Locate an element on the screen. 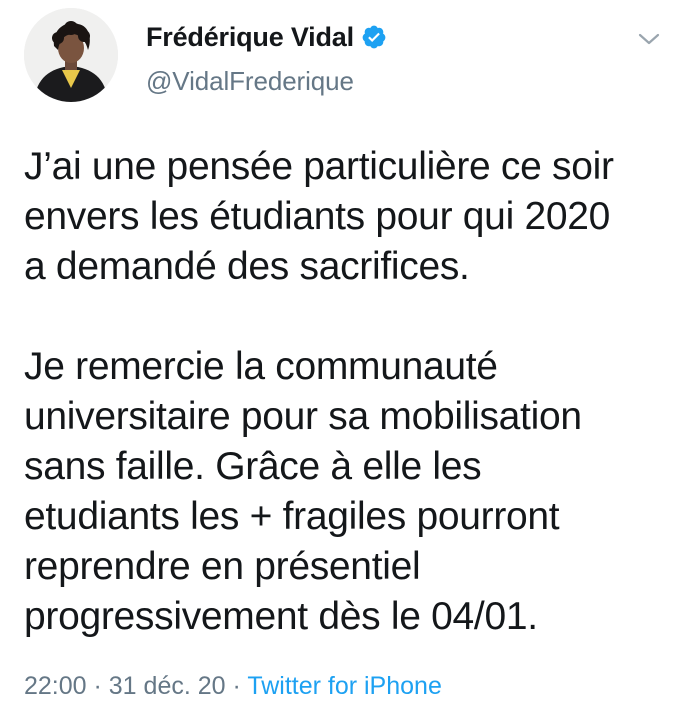 This screenshot has width=684, height=728. tweet-date: 31 déc. 20 is located at coordinates (167, 686).